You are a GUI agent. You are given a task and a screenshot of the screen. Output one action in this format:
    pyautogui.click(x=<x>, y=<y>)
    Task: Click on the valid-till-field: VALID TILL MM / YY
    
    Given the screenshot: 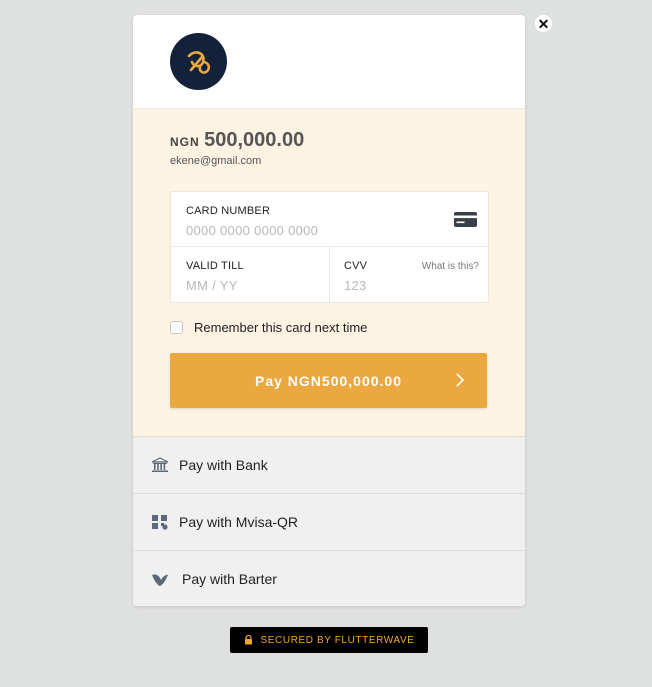 What is the action you would take?
    pyautogui.click(x=250, y=274)
    